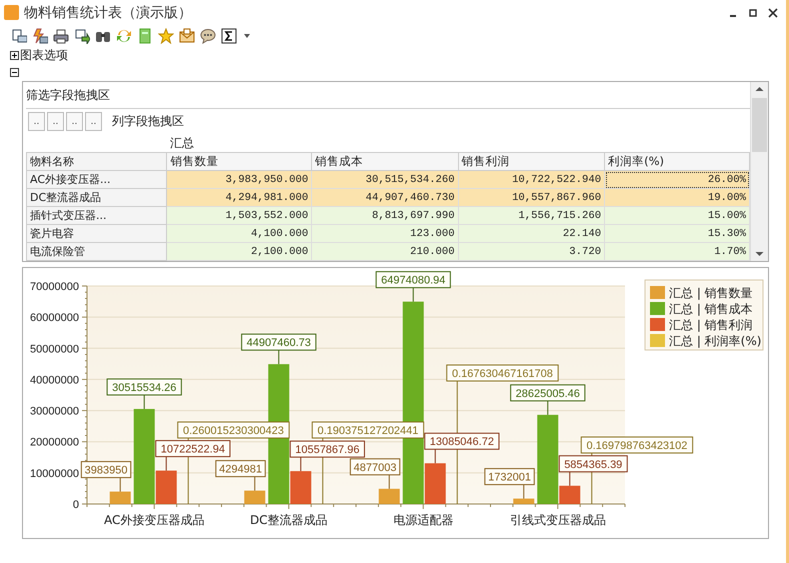 The image size is (789, 563). What do you see at coordinates (593, 470) in the screenshot?
I see `value-label: 5854365.39` at bounding box center [593, 470].